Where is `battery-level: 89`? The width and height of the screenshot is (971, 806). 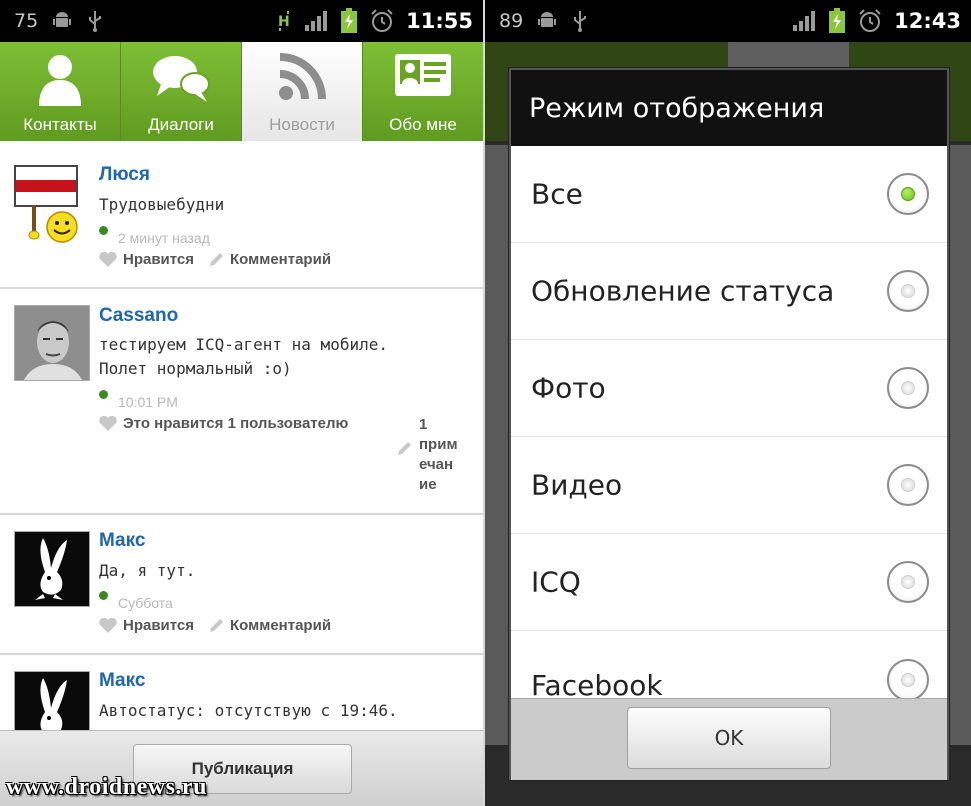 battery-level: 89 is located at coordinates (511, 21).